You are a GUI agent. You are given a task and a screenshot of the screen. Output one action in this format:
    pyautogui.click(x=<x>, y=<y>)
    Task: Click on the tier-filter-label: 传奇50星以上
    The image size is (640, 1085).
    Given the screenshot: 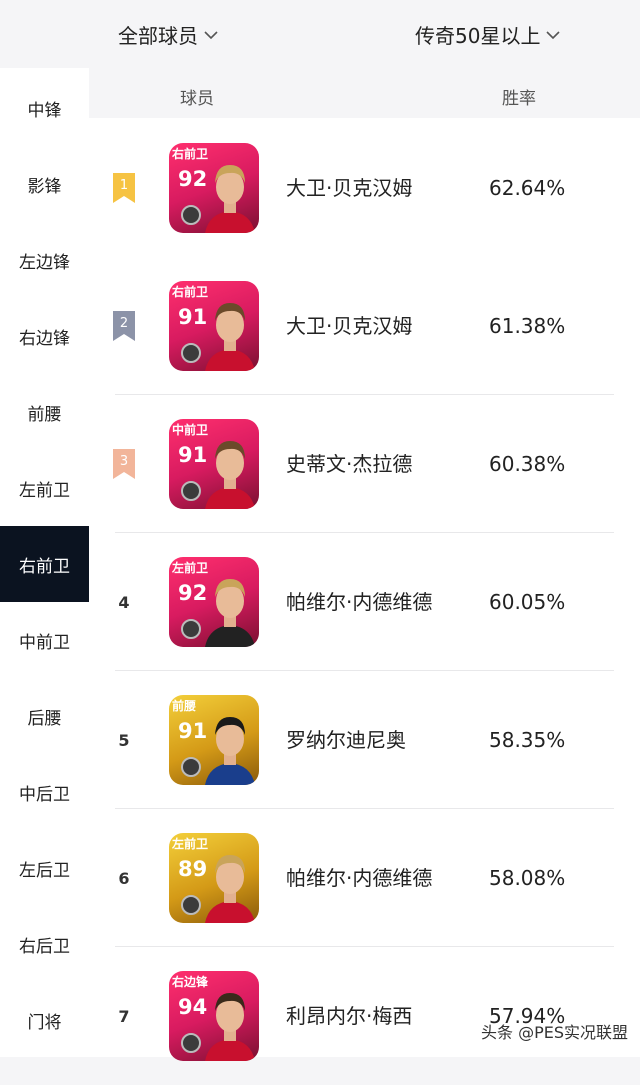 What is the action you would take?
    pyautogui.click(x=478, y=36)
    